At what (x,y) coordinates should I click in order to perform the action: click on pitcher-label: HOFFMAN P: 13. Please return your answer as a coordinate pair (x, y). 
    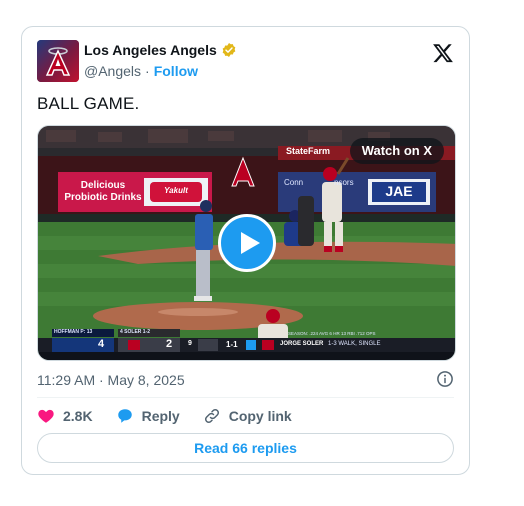
    Looking at the image, I should click on (73, 332).